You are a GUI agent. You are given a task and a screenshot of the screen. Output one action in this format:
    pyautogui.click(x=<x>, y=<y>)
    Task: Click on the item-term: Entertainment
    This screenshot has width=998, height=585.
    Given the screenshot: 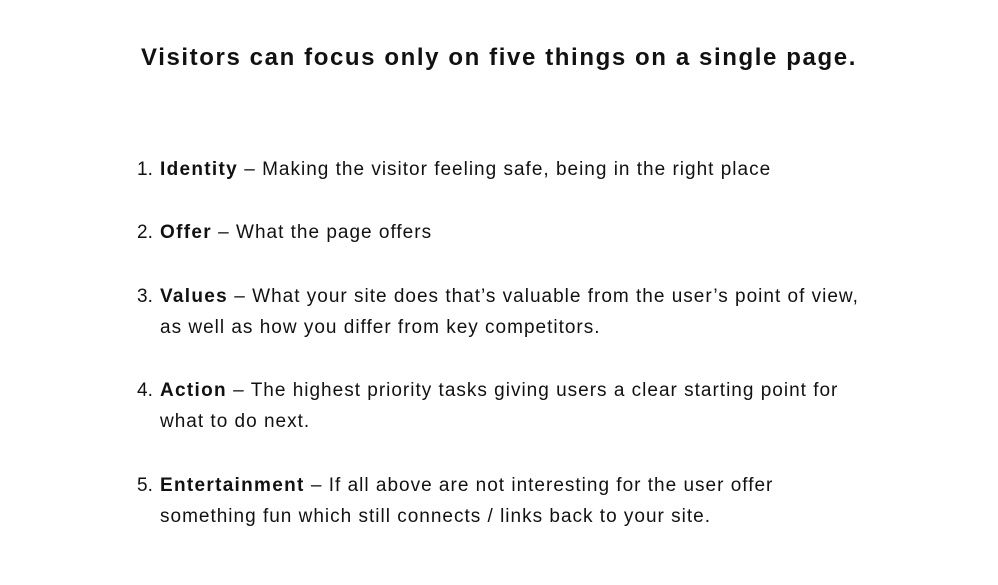 What is the action you would take?
    pyautogui.click(x=232, y=485)
    